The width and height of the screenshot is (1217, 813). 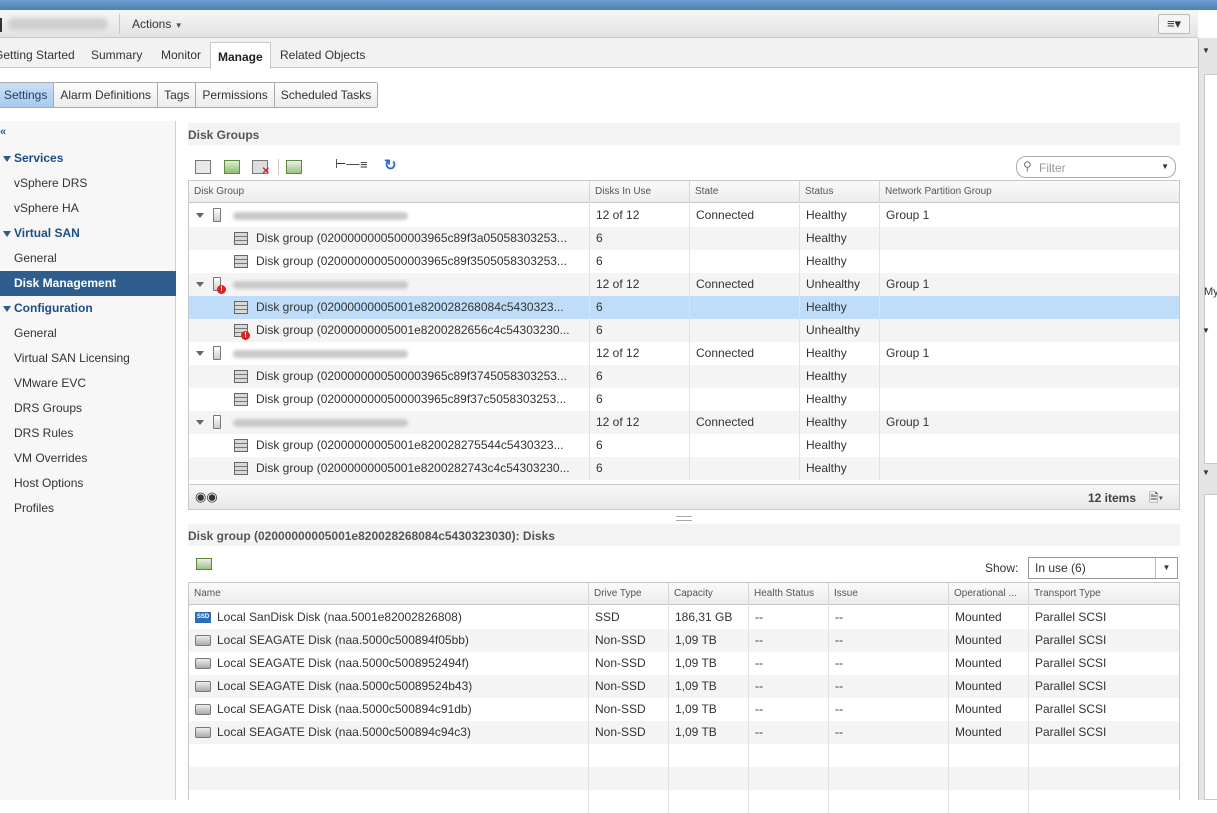 What do you see at coordinates (206, 497) in the screenshot?
I see `binoculars-icon: ◉◉` at bounding box center [206, 497].